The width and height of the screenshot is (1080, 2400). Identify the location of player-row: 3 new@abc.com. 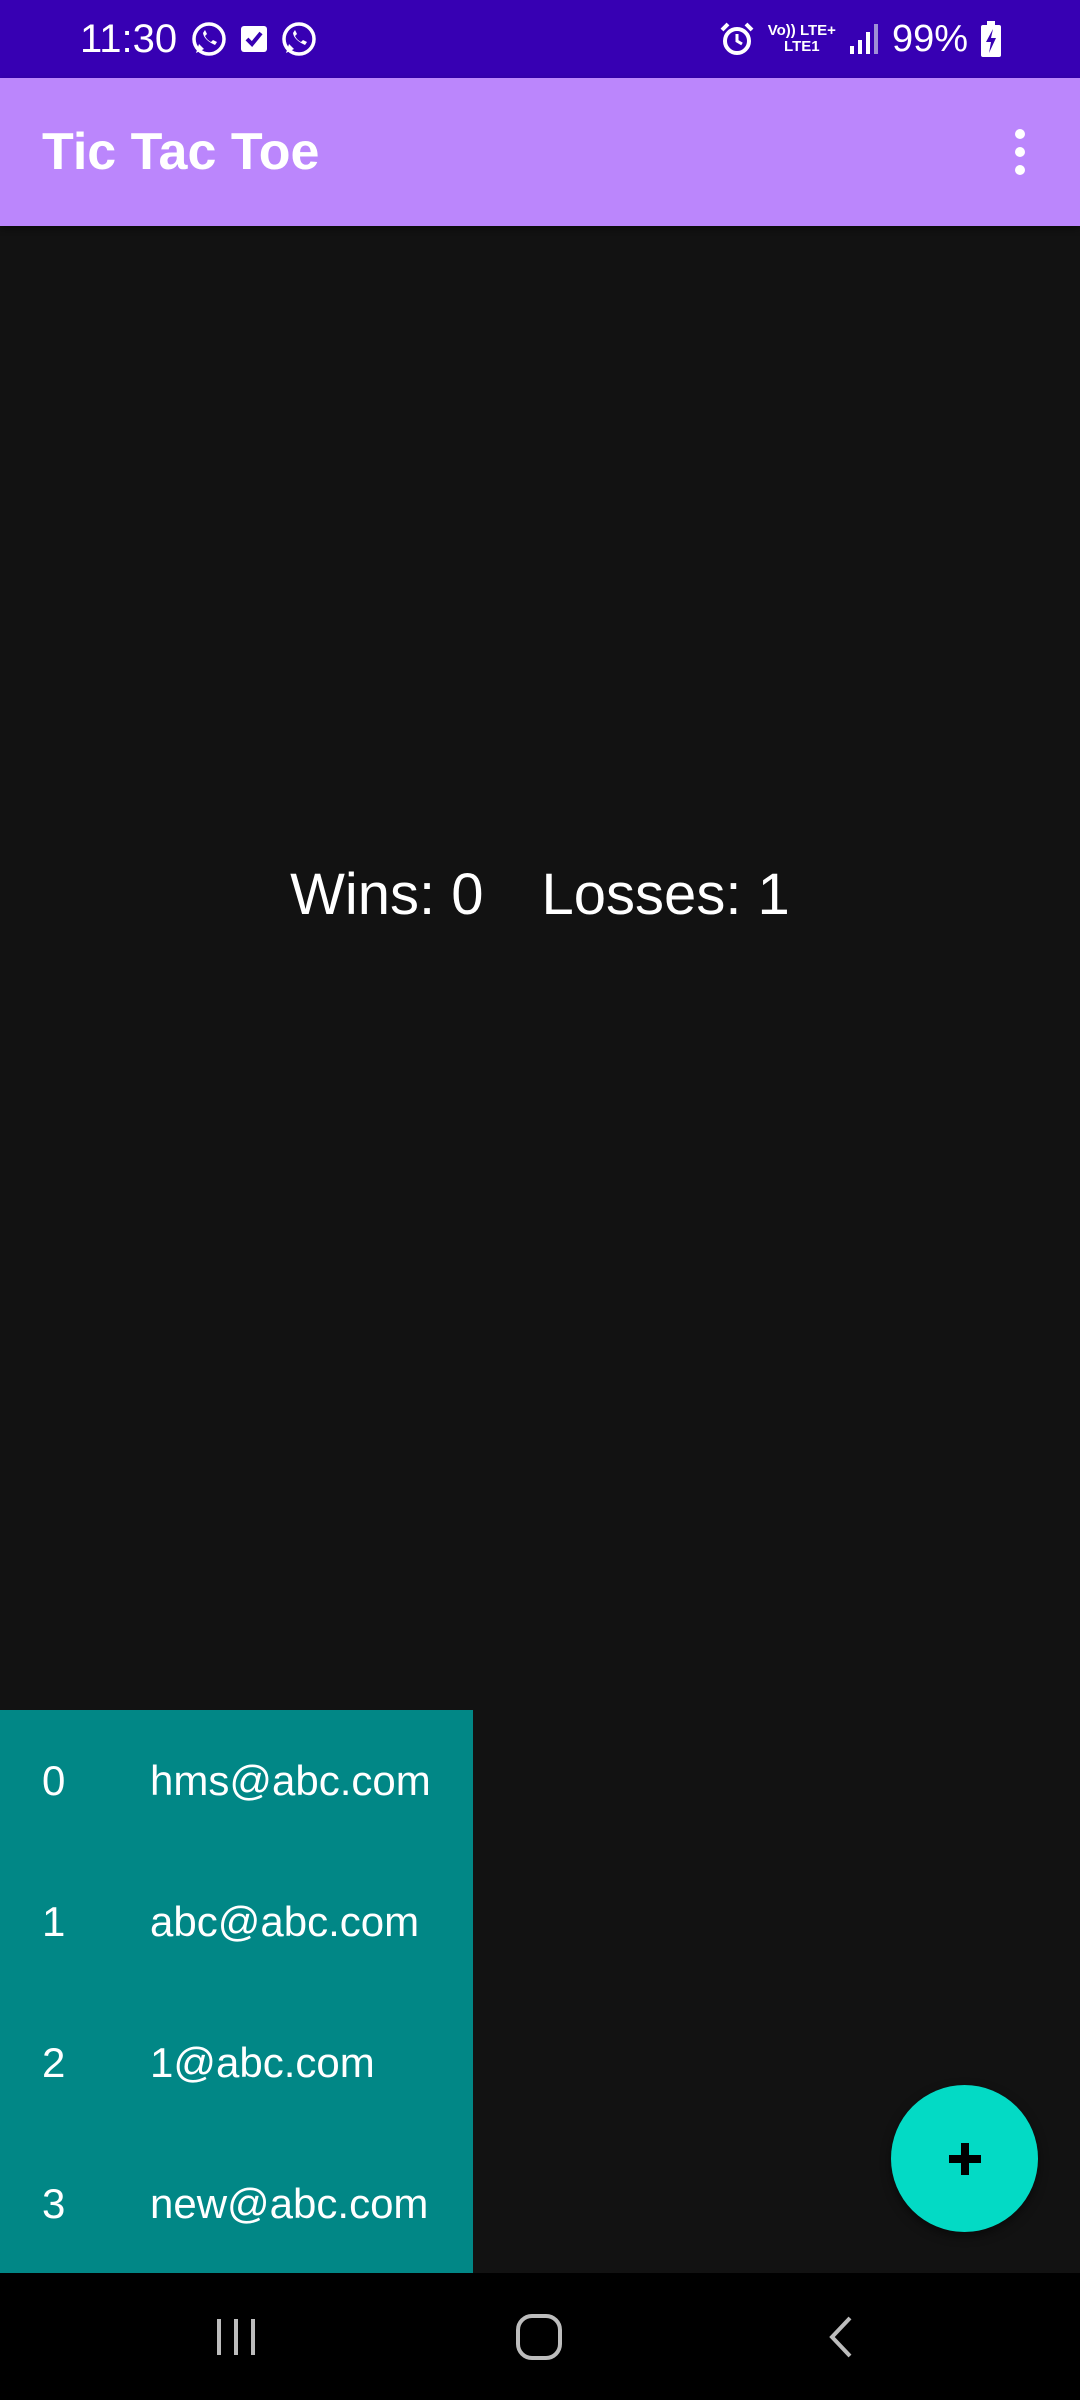
(236, 2203).